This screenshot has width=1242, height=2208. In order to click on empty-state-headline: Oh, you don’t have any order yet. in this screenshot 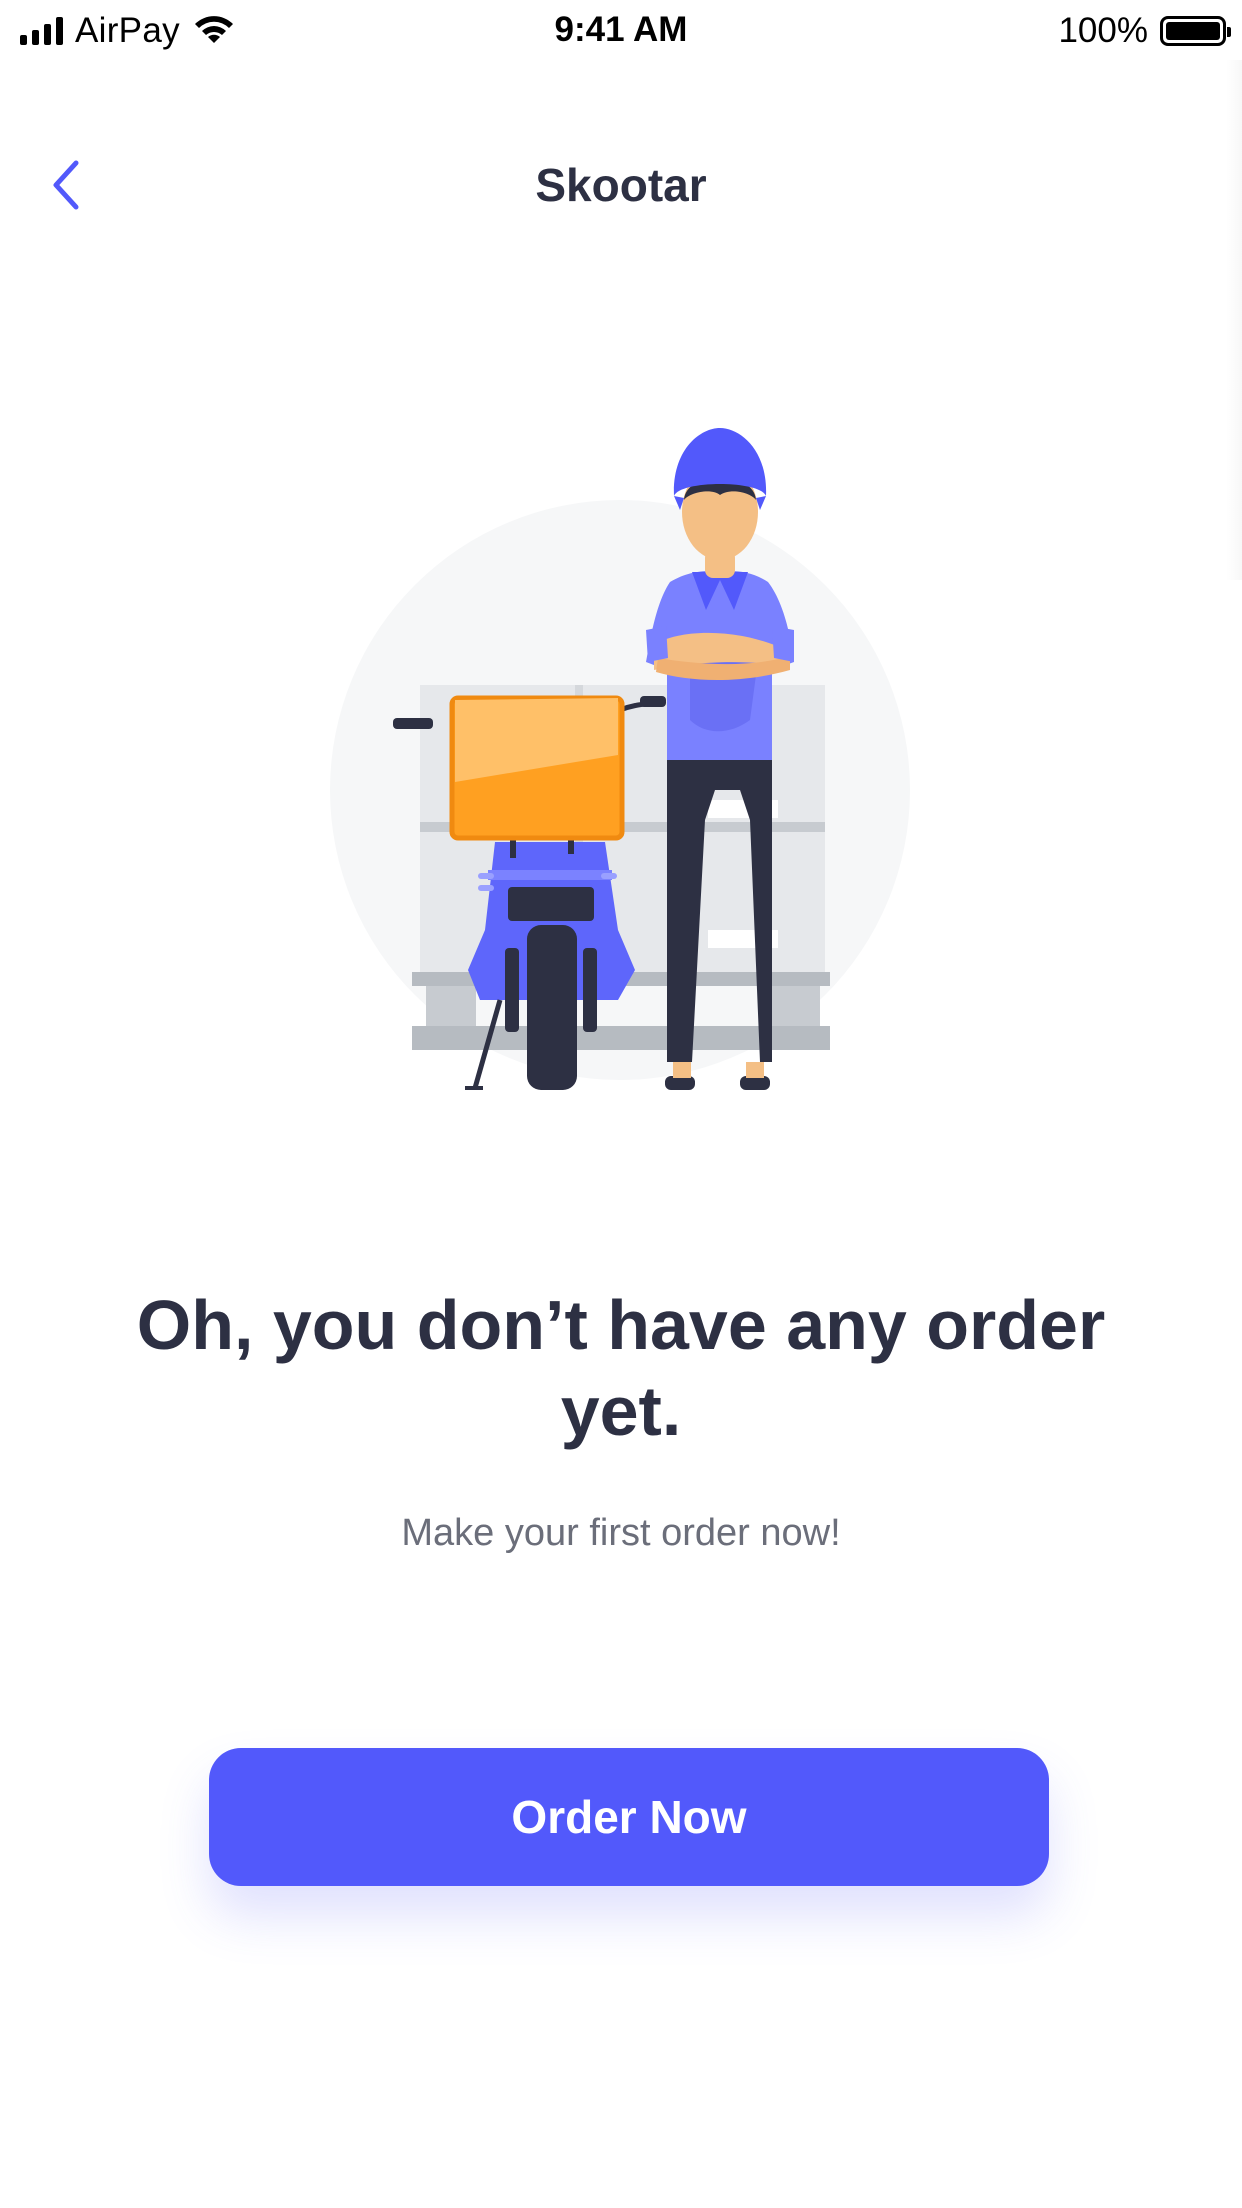, I will do `click(621, 1368)`.